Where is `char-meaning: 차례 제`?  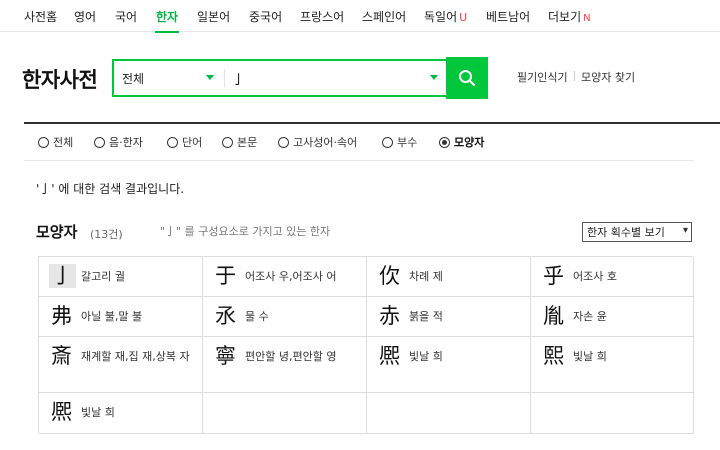
char-meaning: 차례 제 is located at coordinates (468, 277).